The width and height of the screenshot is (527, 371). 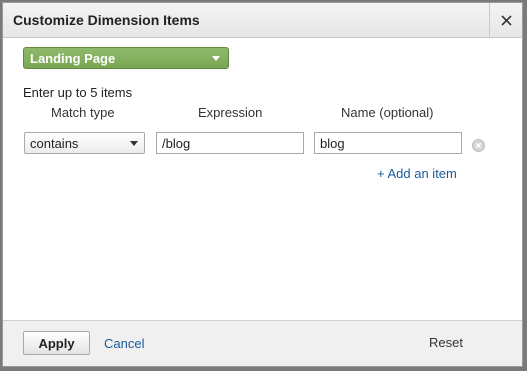 I want to click on dialog-title: Customize Dimension Items, so click(x=106, y=20).